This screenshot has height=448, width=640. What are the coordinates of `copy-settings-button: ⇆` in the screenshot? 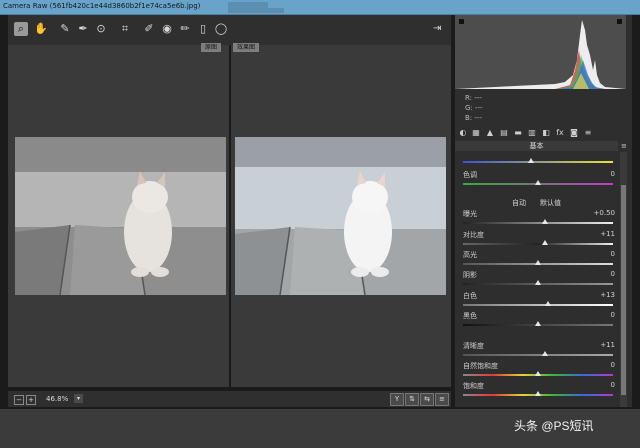 It's located at (427, 399).